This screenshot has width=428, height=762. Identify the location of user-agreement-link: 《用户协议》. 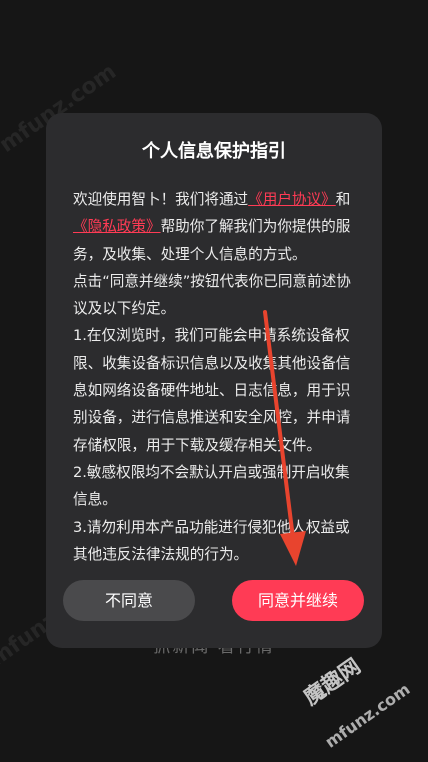
(292, 199).